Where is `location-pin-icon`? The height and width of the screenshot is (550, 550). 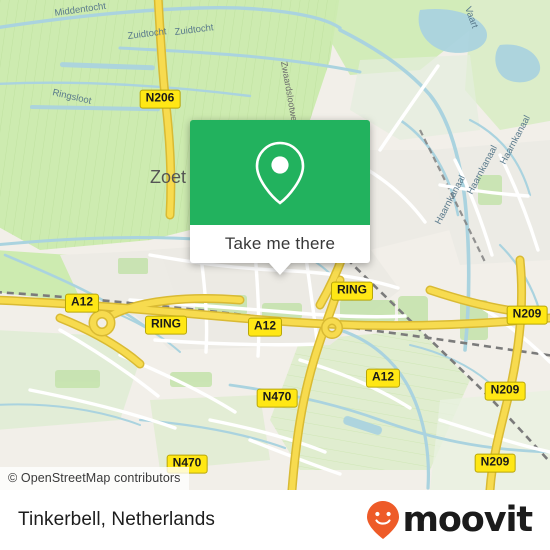
location-pin-icon is located at coordinates (280, 173).